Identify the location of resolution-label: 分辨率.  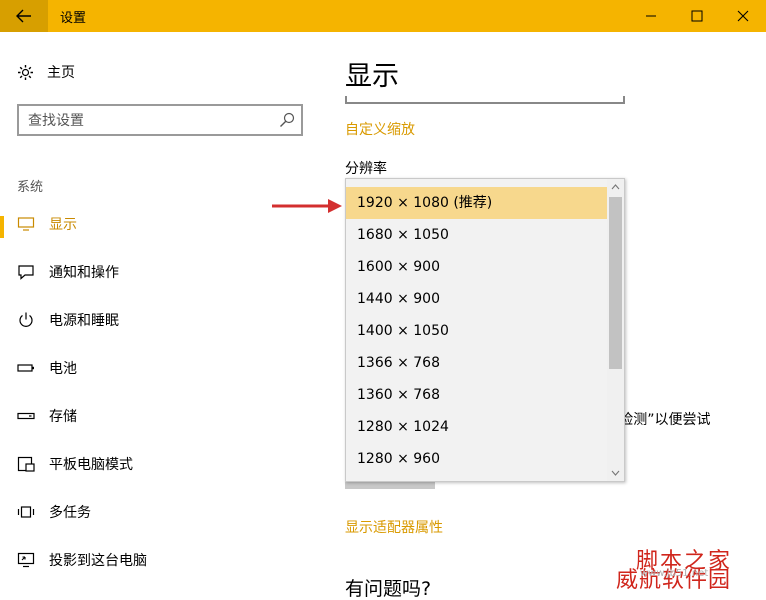
(366, 169).